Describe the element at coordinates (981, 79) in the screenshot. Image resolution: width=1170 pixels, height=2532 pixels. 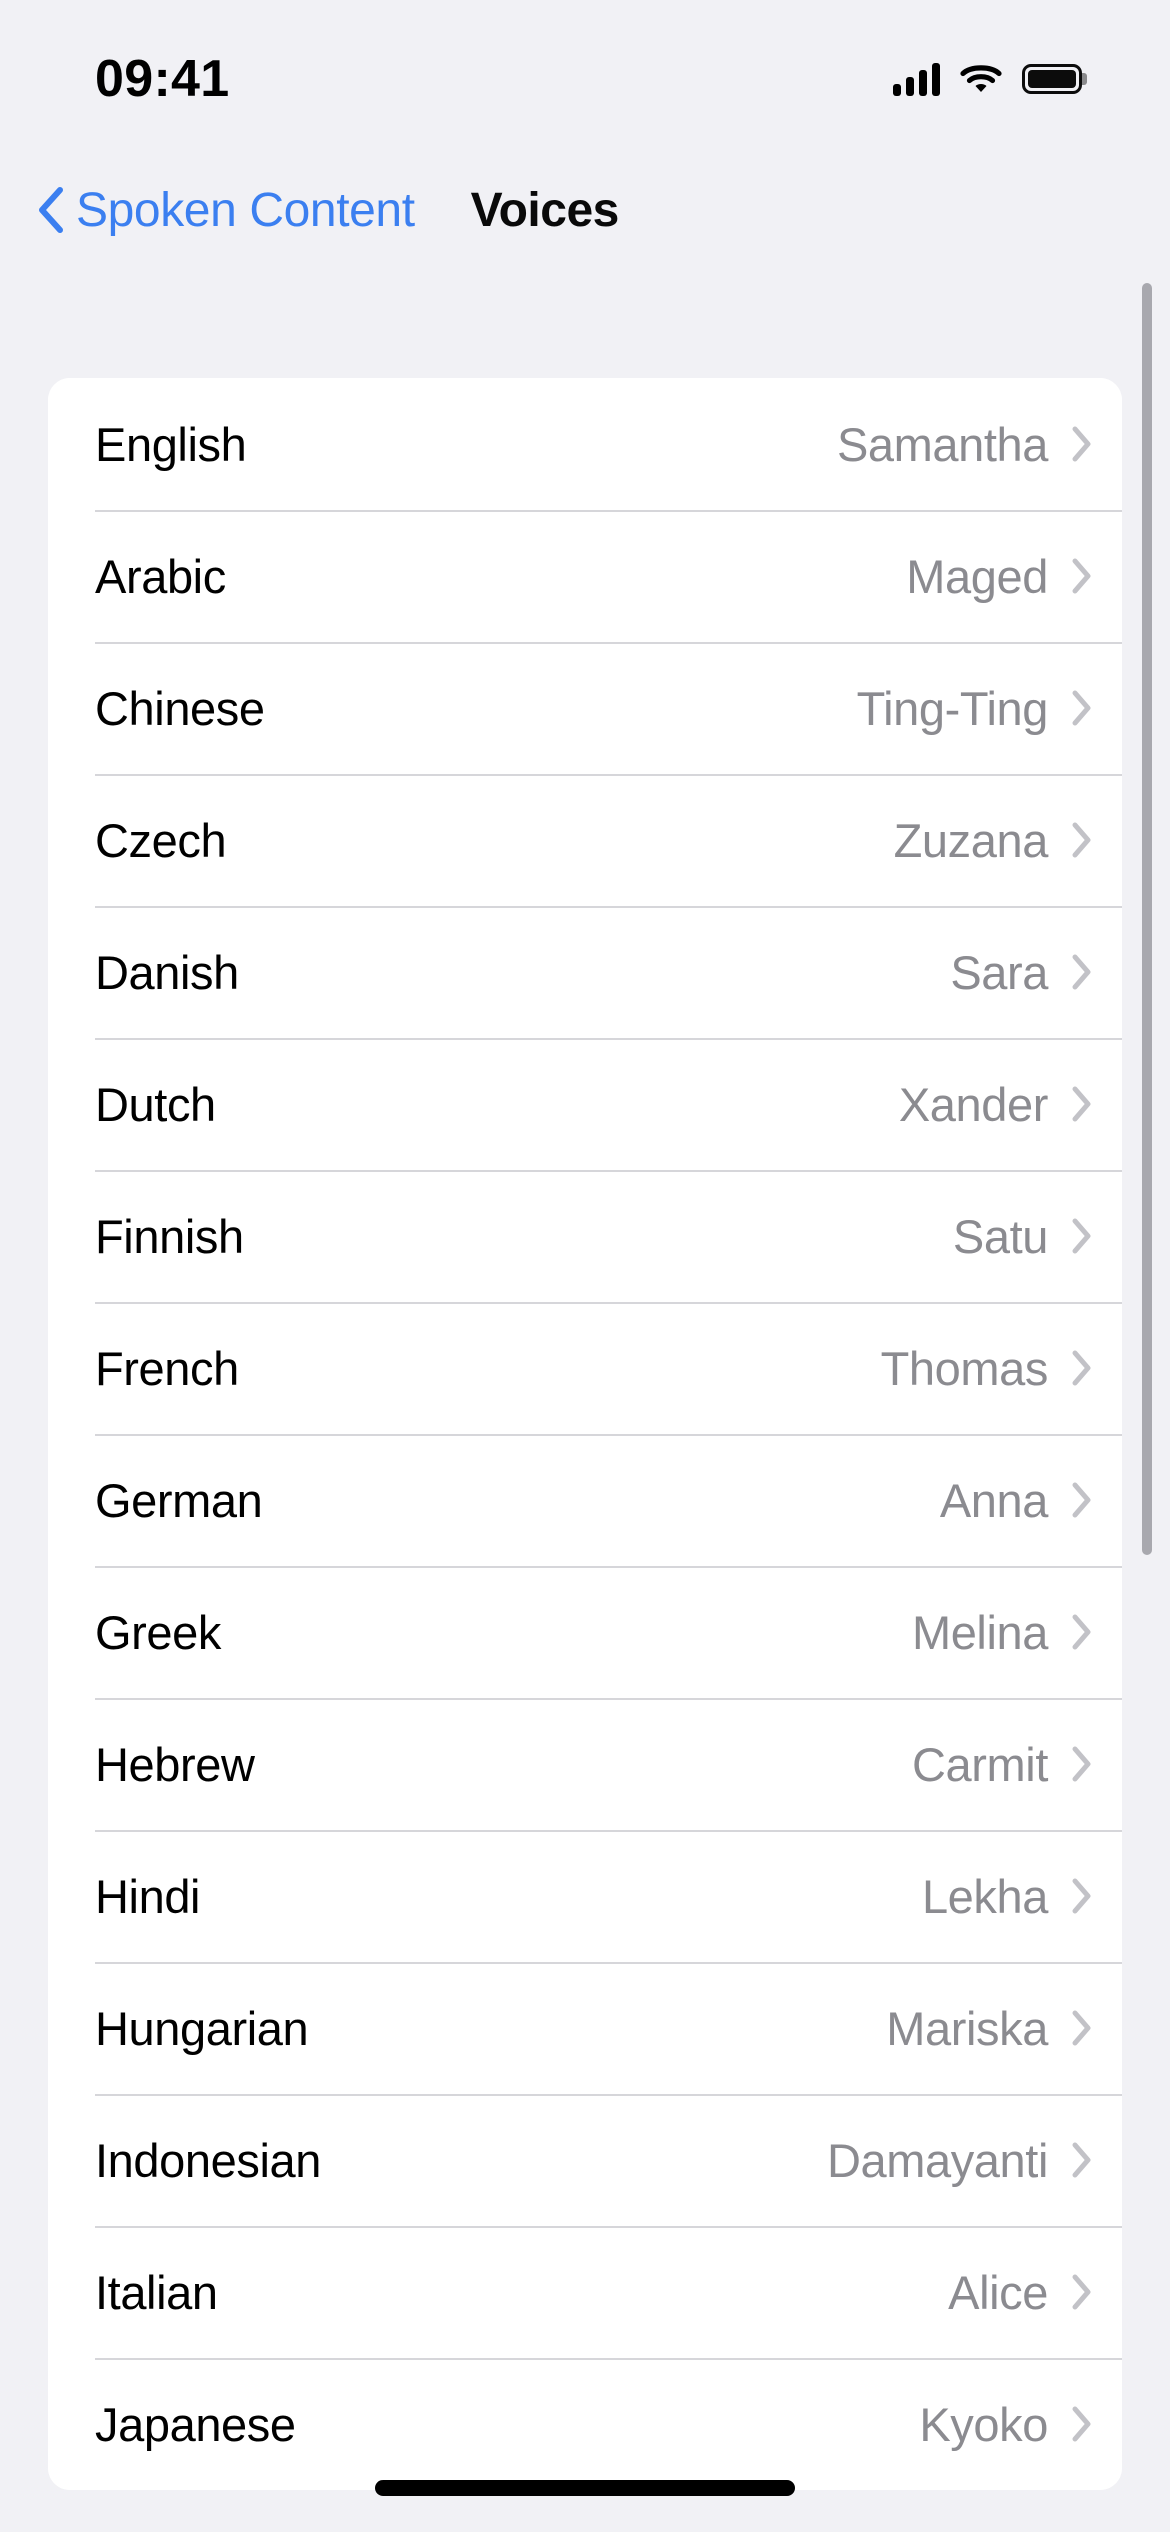
I see `wifi-icon` at that location.